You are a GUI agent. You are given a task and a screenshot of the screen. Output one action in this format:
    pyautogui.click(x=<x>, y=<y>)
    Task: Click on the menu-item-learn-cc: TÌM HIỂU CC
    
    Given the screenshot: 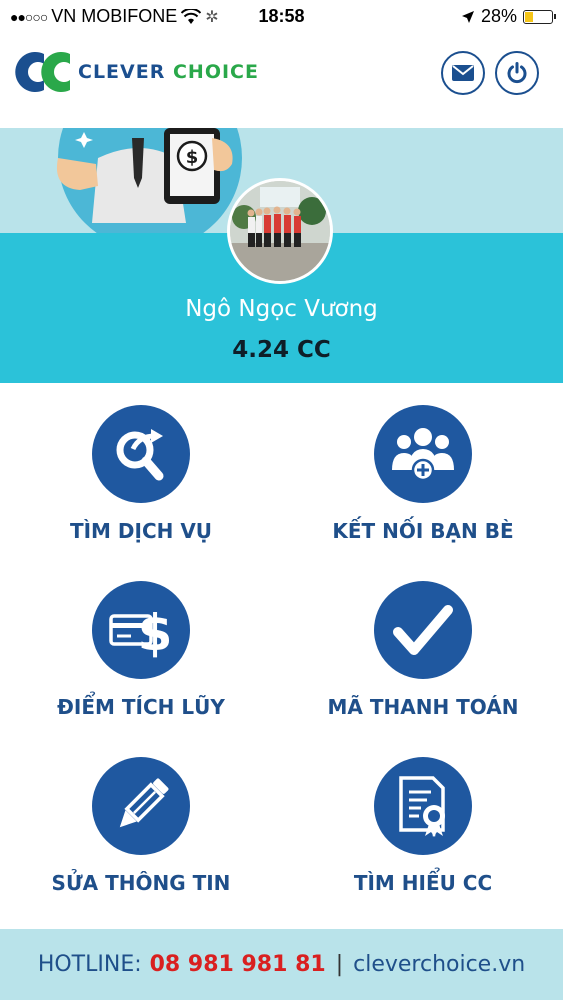 What is the action you would take?
    pyautogui.click(x=422, y=823)
    